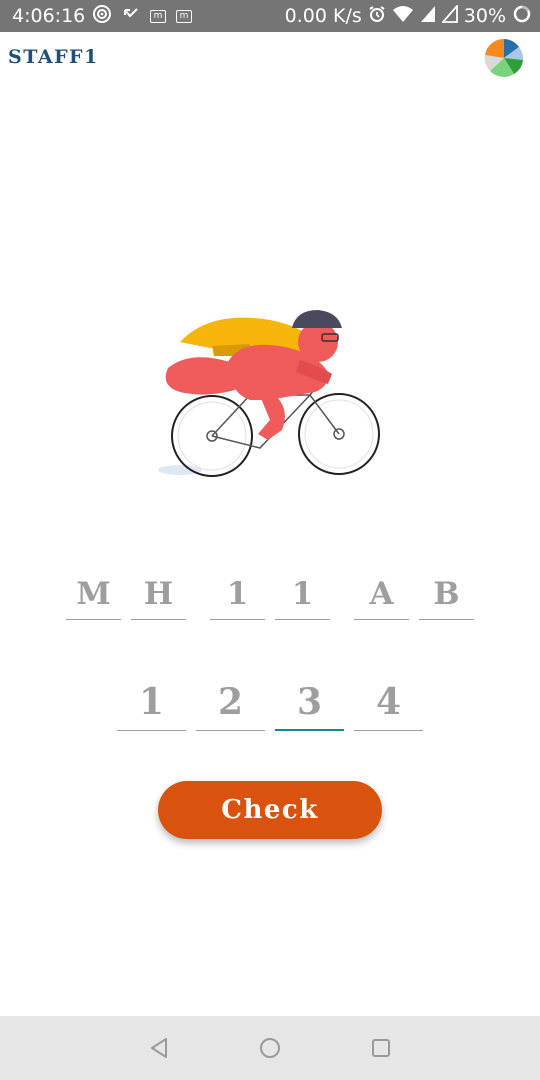  I want to click on notification-icons: m m, so click(142, 16).